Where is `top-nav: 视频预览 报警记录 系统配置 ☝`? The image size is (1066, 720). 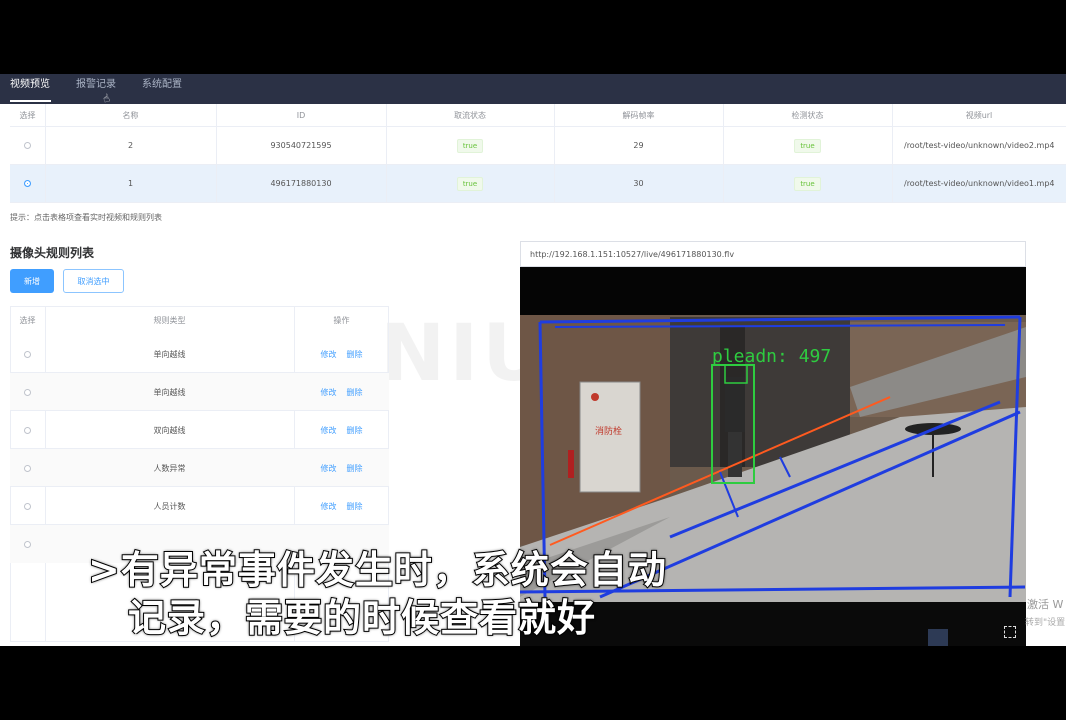 top-nav: 视频预览 报警记录 系统配置 ☝ is located at coordinates (533, 90).